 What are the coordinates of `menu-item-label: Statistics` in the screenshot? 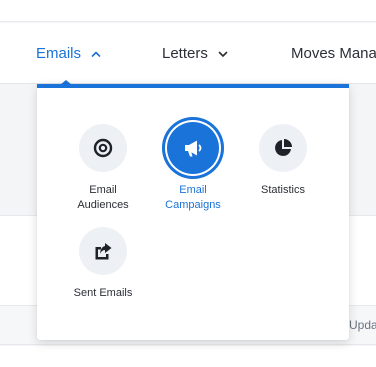 It's located at (282, 190).